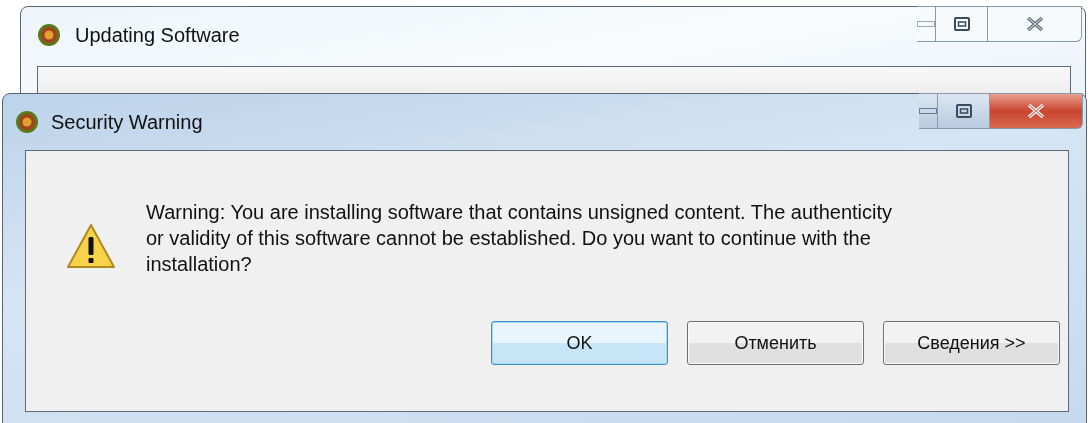 The image size is (1091, 423). What do you see at coordinates (157, 35) in the screenshot?
I see `window-title: Updating Software` at bounding box center [157, 35].